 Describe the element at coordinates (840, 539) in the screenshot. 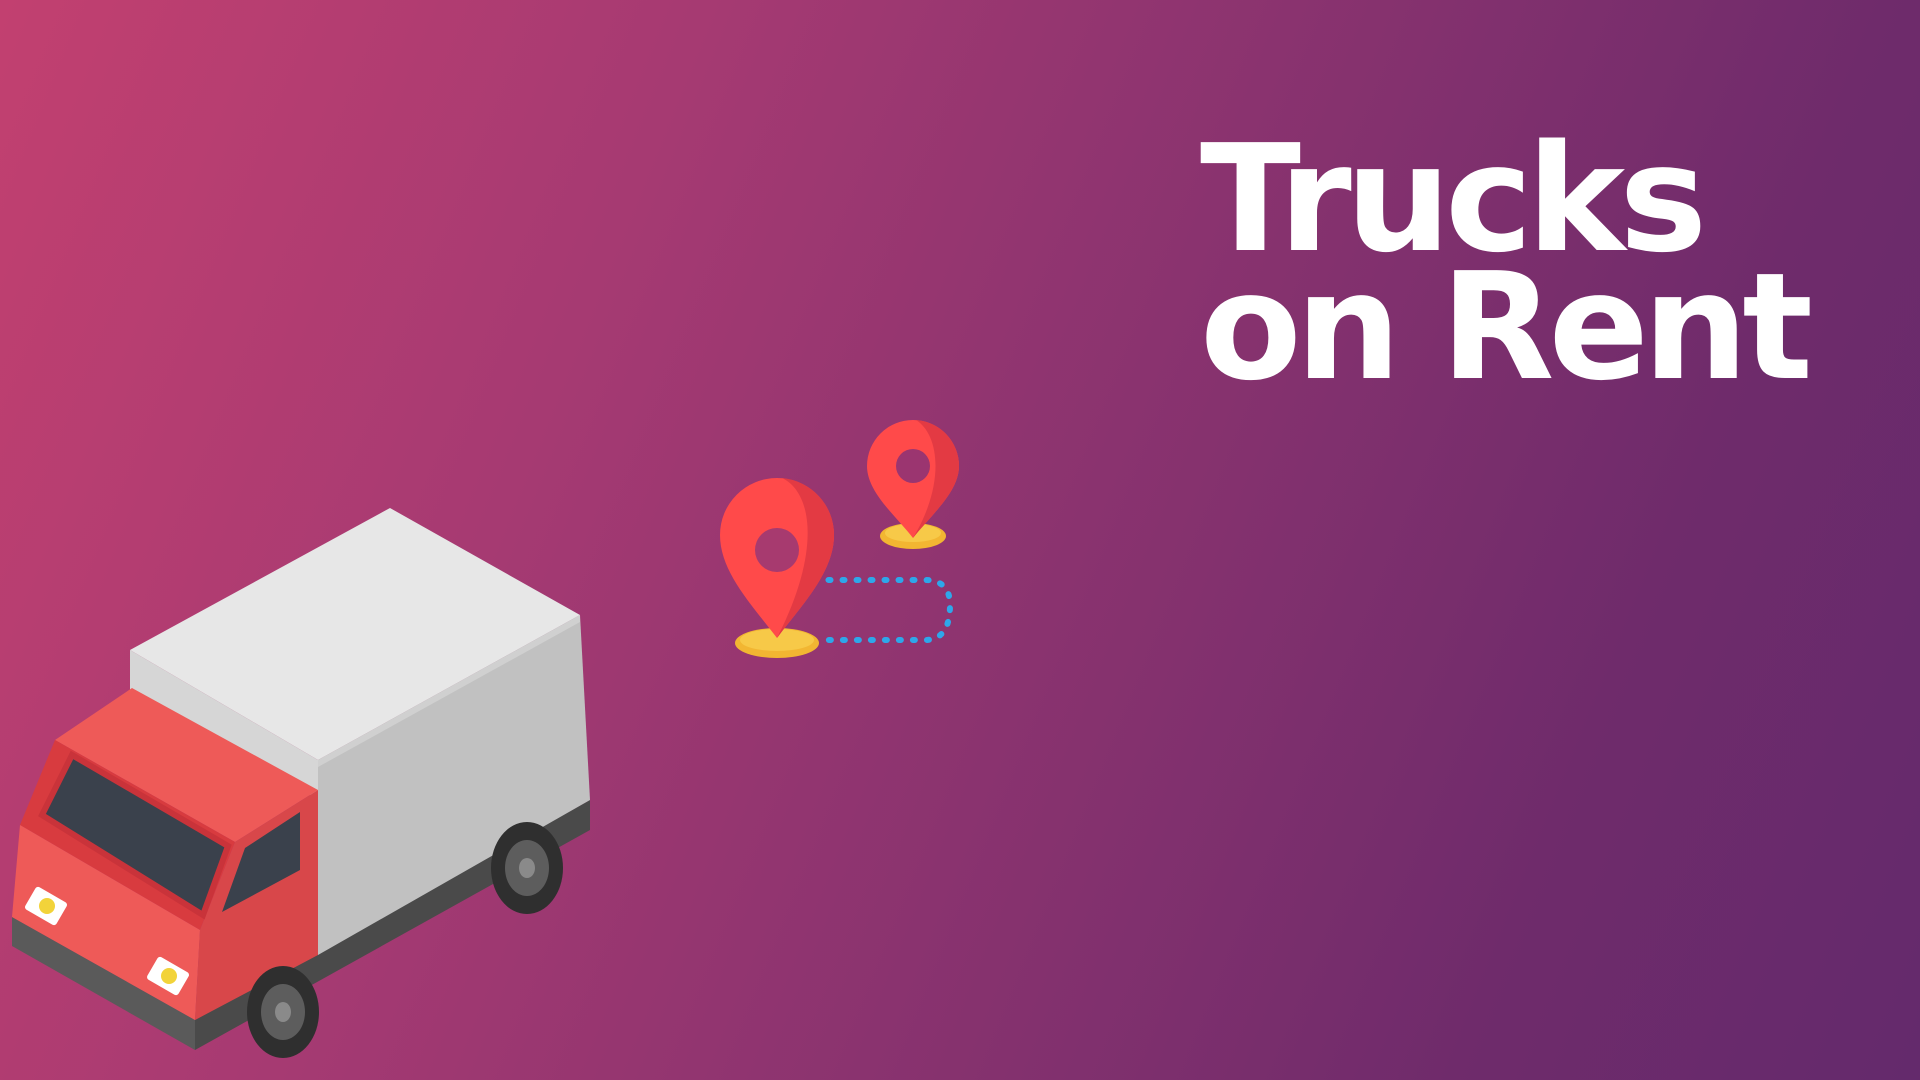

I see `route-pins-icon` at that location.